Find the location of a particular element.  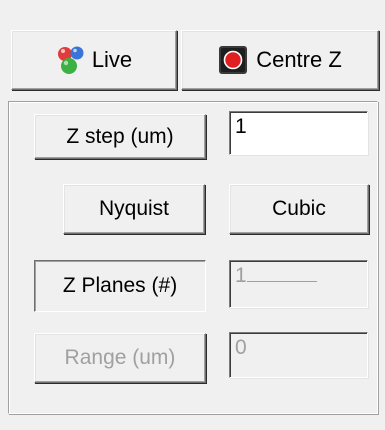

z-planes-button-label: Z Planes (#) is located at coordinates (120, 285).